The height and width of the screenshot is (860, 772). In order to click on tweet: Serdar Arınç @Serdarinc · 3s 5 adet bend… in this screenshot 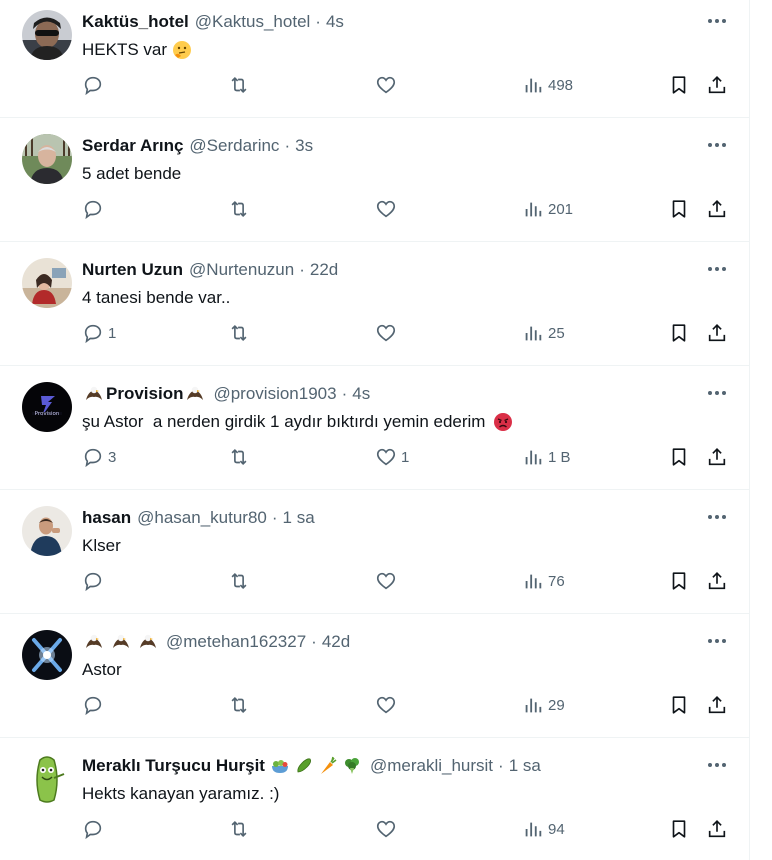, I will do `click(374, 180)`.